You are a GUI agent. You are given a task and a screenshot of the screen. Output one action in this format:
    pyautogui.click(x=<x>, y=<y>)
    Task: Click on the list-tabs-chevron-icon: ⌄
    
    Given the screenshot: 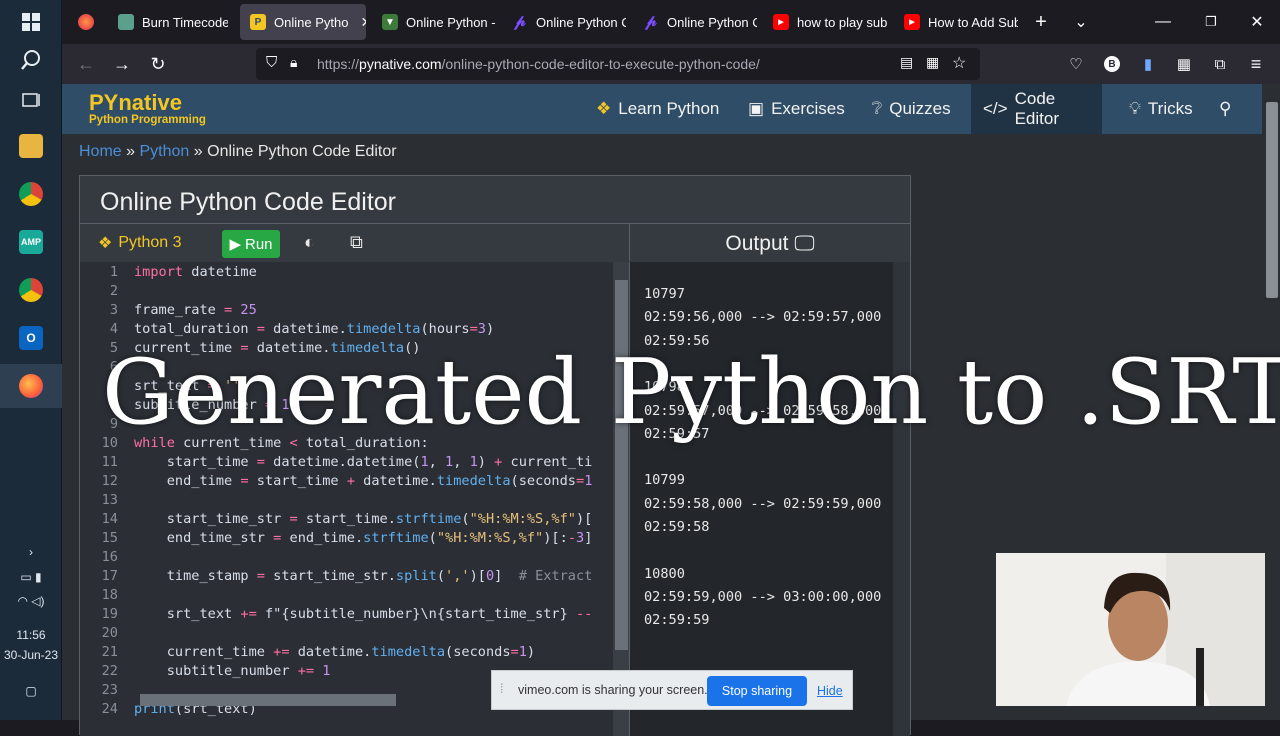 What is the action you would take?
    pyautogui.click(x=1081, y=22)
    